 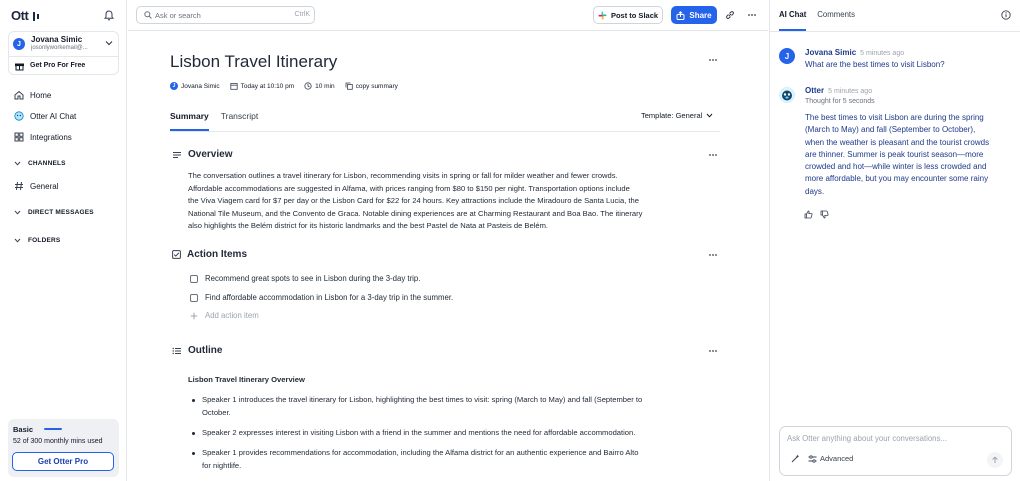 What do you see at coordinates (325, 86) in the screenshot?
I see `duration-text: 10 min` at bounding box center [325, 86].